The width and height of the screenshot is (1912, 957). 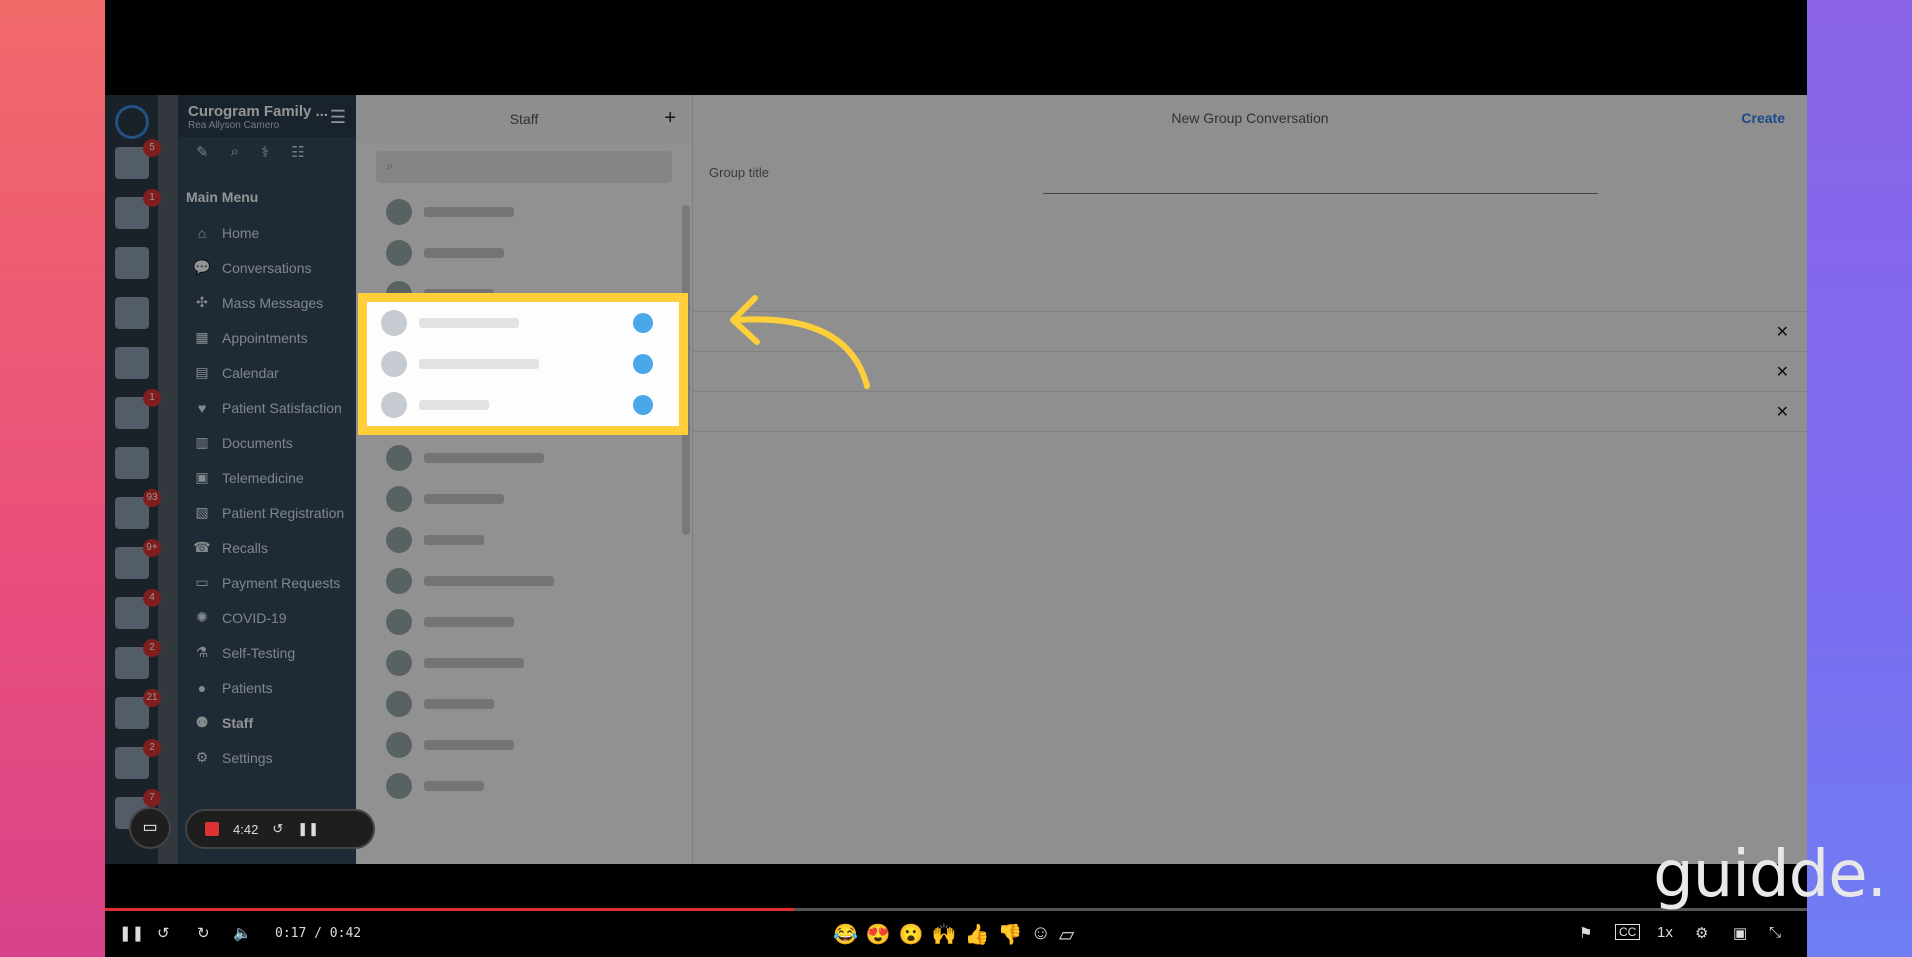 What do you see at coordinates (150, 828) in the screenshot?
I see `camera-icon: ▭` at bounding box center [150, 828].